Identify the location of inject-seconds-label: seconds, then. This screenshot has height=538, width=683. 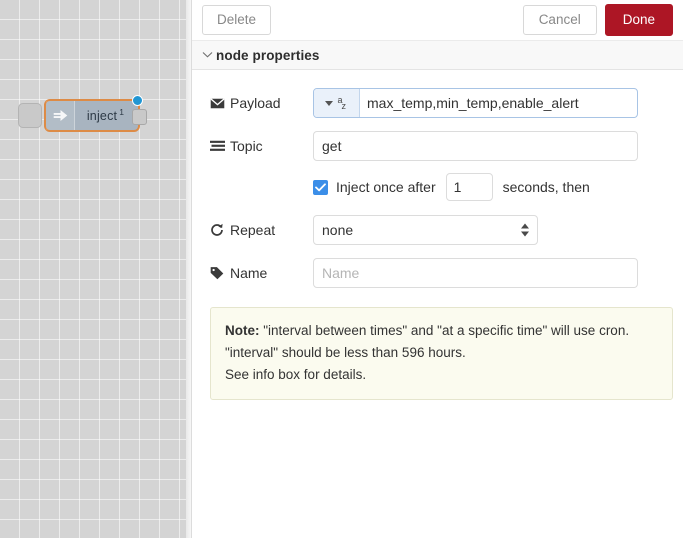
(546, 187).